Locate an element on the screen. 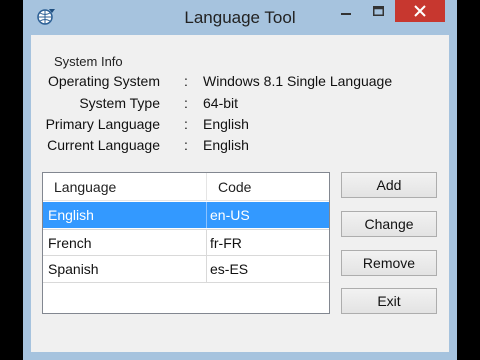  list-header: Language Code is located at coordinates (186, 187).